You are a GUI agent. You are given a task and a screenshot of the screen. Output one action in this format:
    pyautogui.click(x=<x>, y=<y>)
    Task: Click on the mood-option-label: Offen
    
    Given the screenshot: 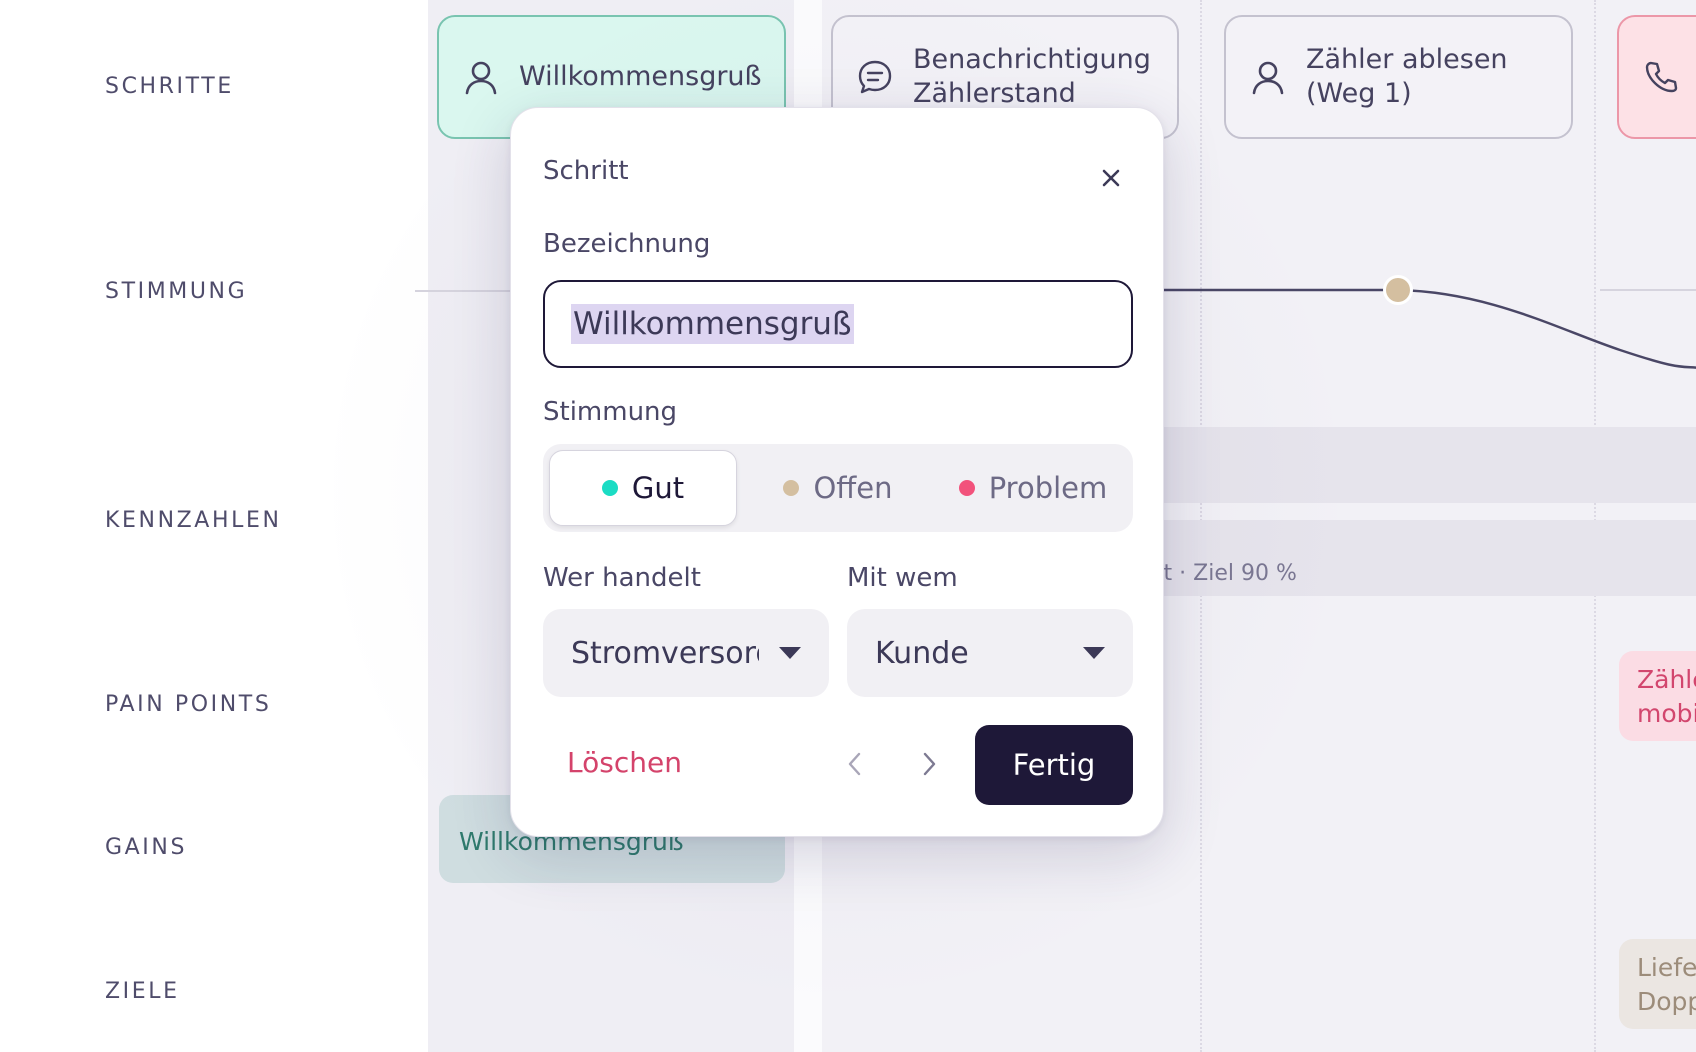 What is the action you would take?
    pyautogui.click(x=853, y=488)
    